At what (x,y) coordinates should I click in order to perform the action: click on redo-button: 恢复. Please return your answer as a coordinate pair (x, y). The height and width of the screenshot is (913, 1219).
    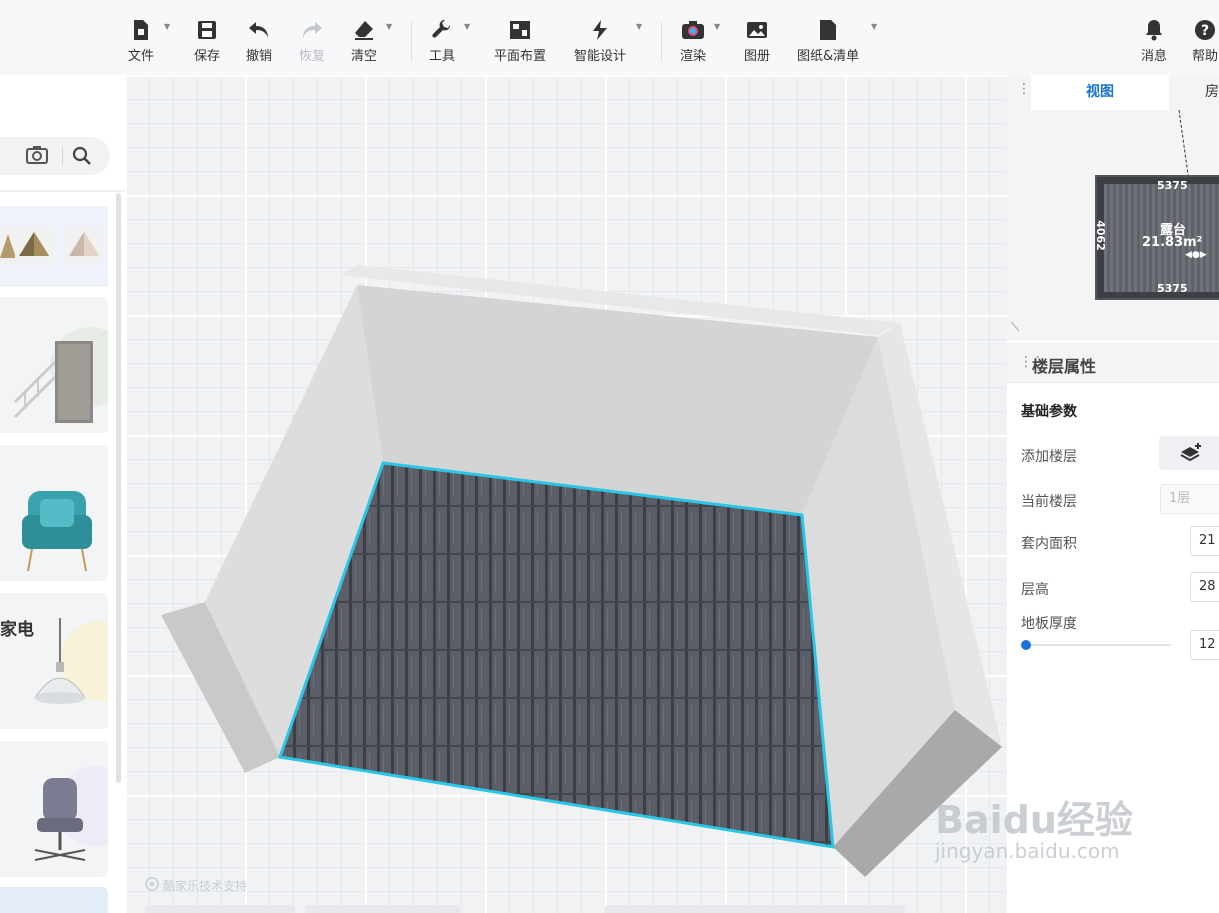
    Looking at the image, I should click on (312, 41).